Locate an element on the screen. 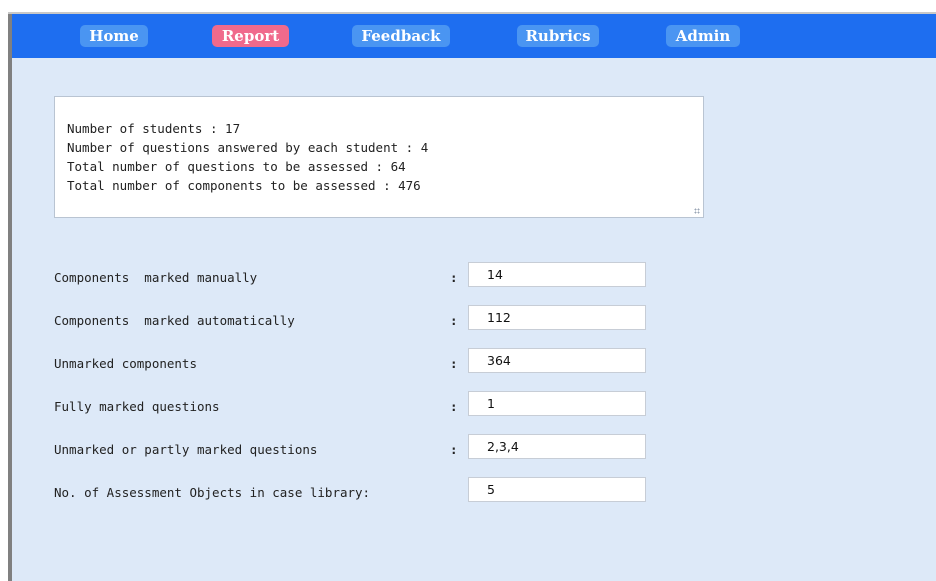 The image size is (936, 581). nav-admin-button: Admin is located at coordinates (703, 36).